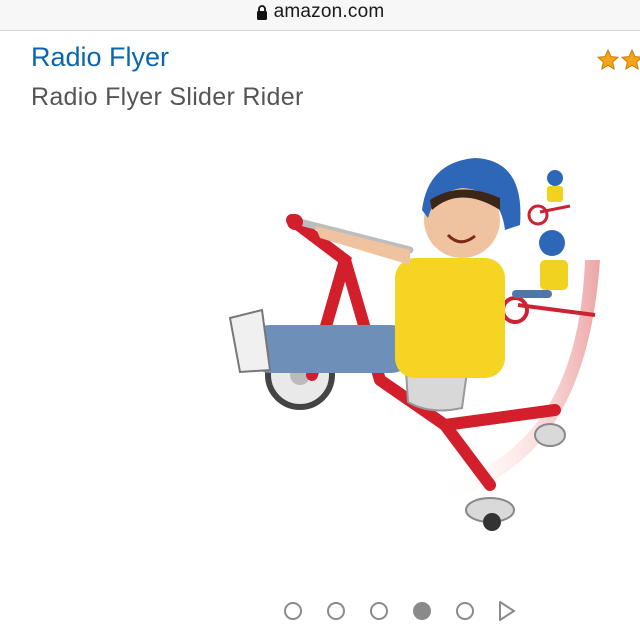 Image resolution: width=640 pixels, height=640 pixels. I want to click on product-title: Radio Flyer Slider Rider, so click(167, 97).